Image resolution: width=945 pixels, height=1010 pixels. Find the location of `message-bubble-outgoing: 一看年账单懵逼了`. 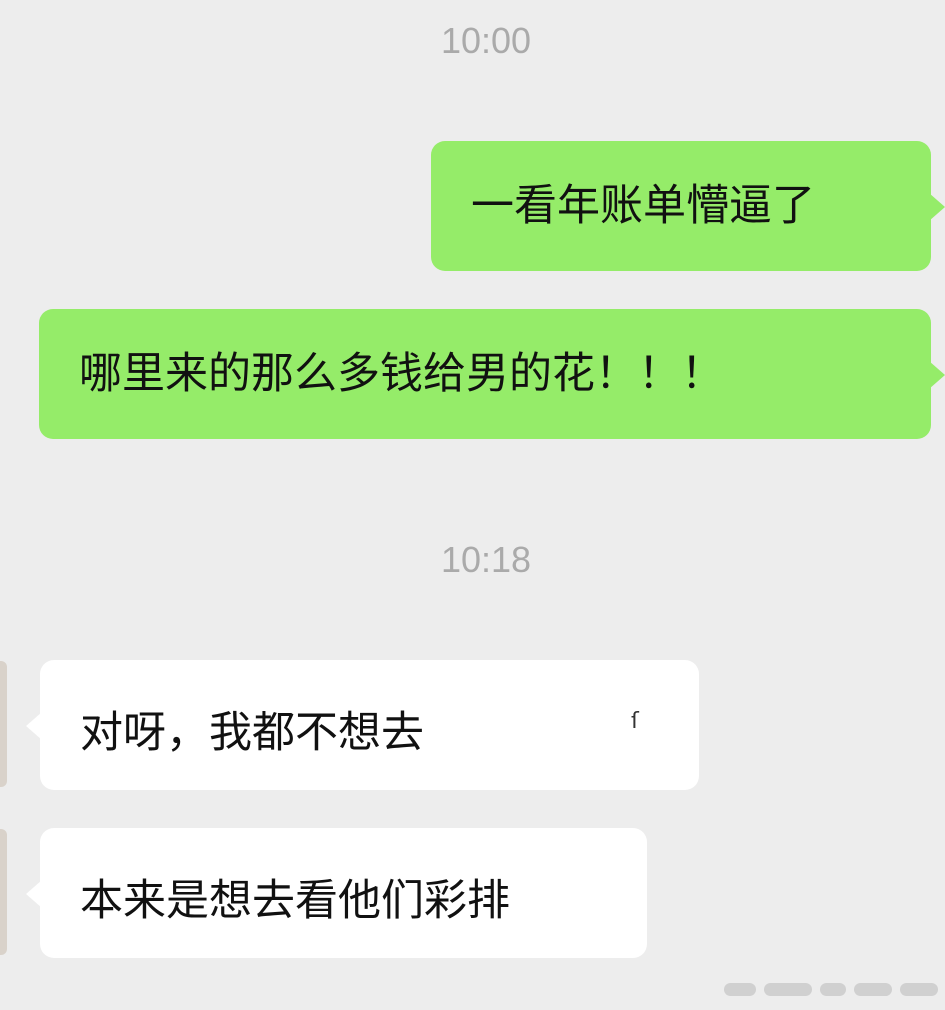

message-bubble-outgoing: 一看年账单懵逼了 is located at coordinates (688, 206).